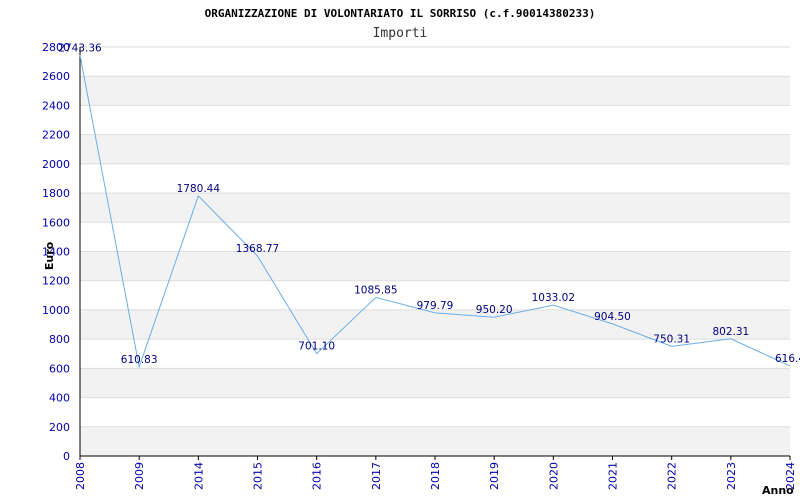 This screenshot has width=800, height=500. I want to click on x-tick-label: 2019, so click(494, 476).